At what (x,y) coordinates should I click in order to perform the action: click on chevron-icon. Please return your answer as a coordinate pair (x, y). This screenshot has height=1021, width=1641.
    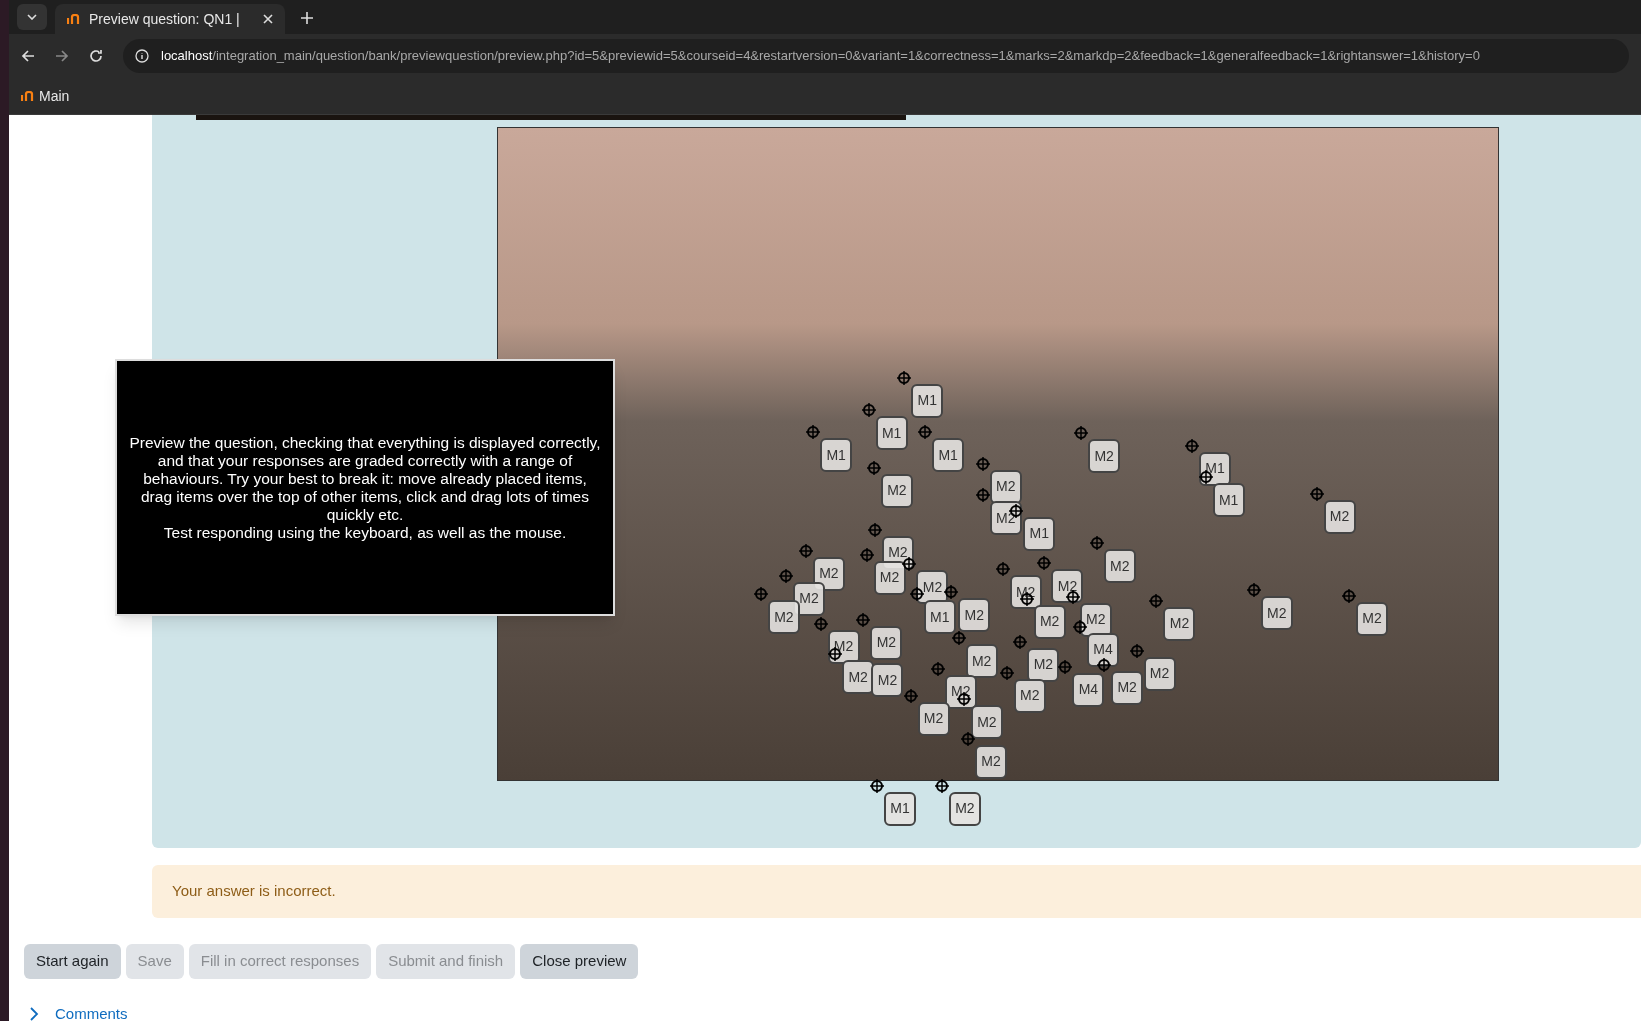
    Looking at the image, I should click on (34, 1014).